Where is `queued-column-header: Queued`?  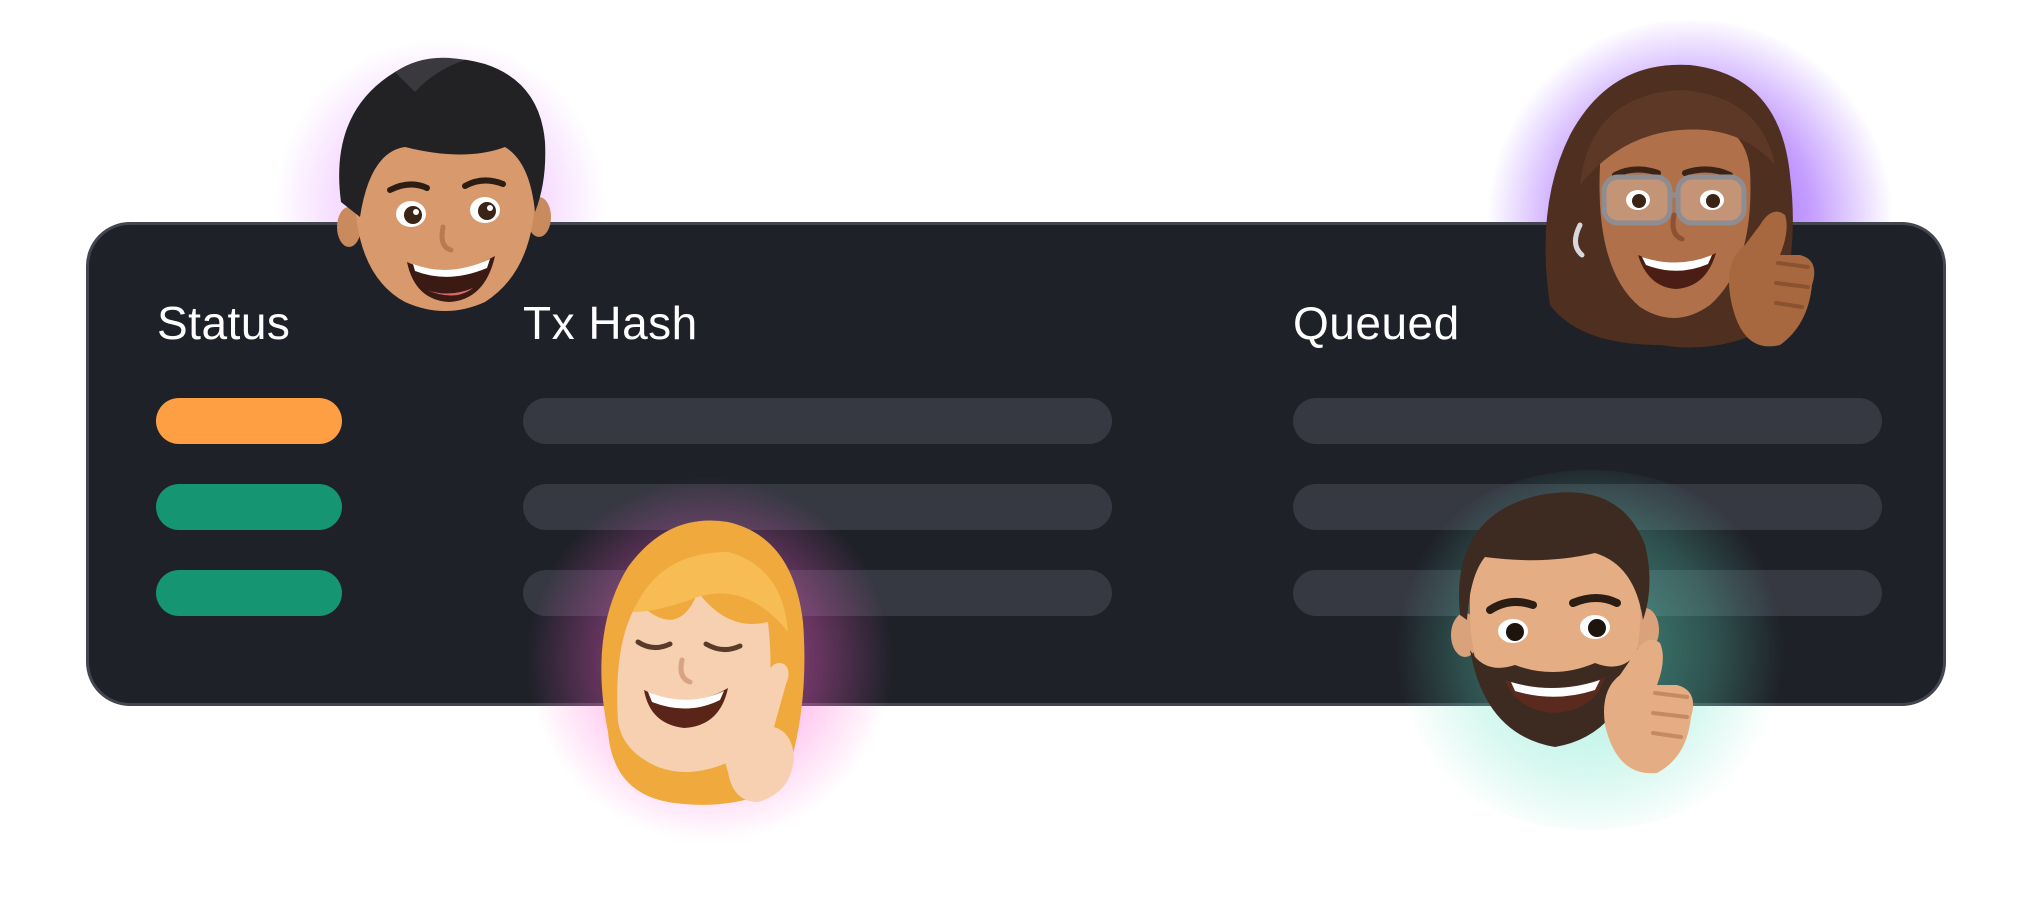 queued-column-header: Queued is located at coordinates (1376, 323).